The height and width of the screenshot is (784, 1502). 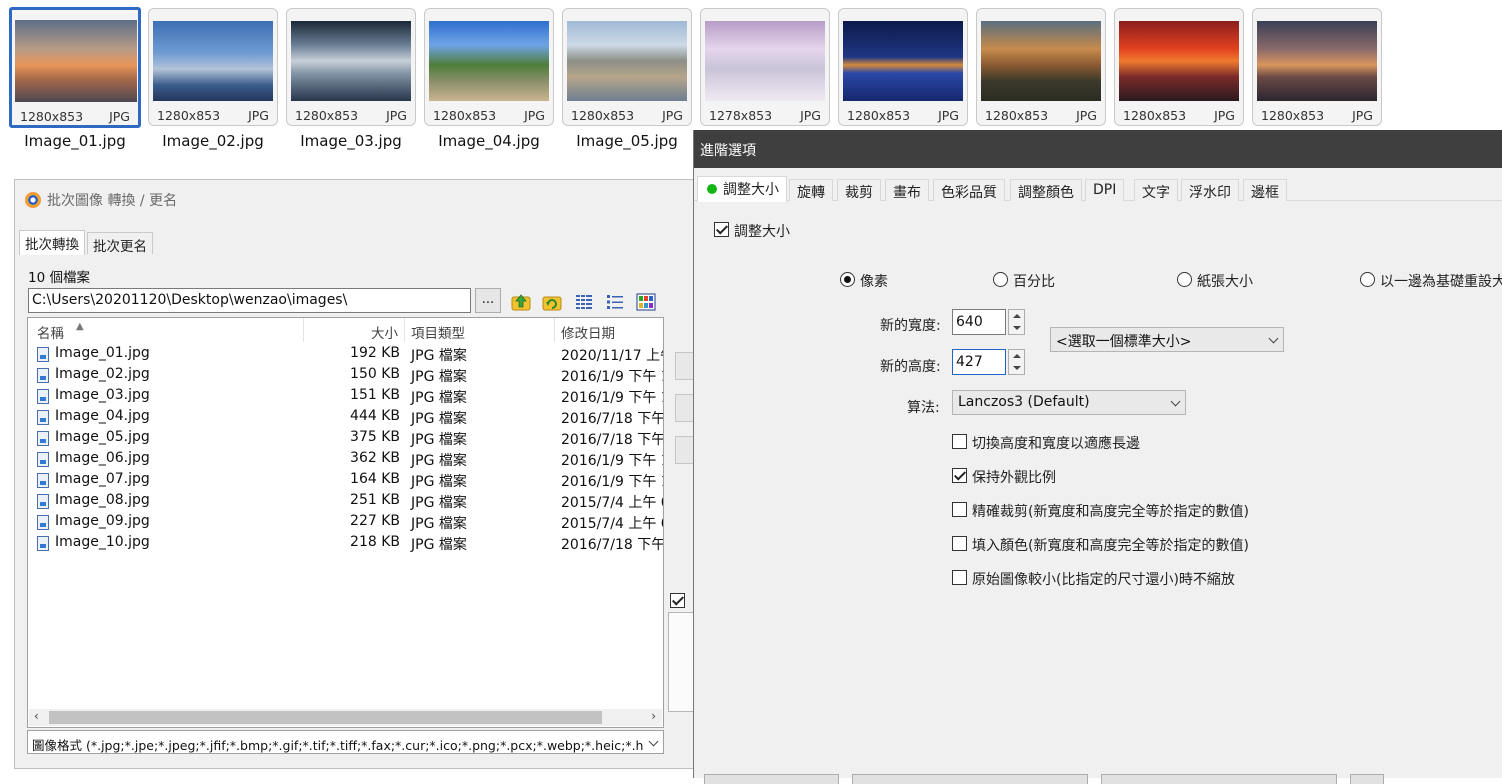 I want to click on partial-checkbox, so click(x=677, y=600).